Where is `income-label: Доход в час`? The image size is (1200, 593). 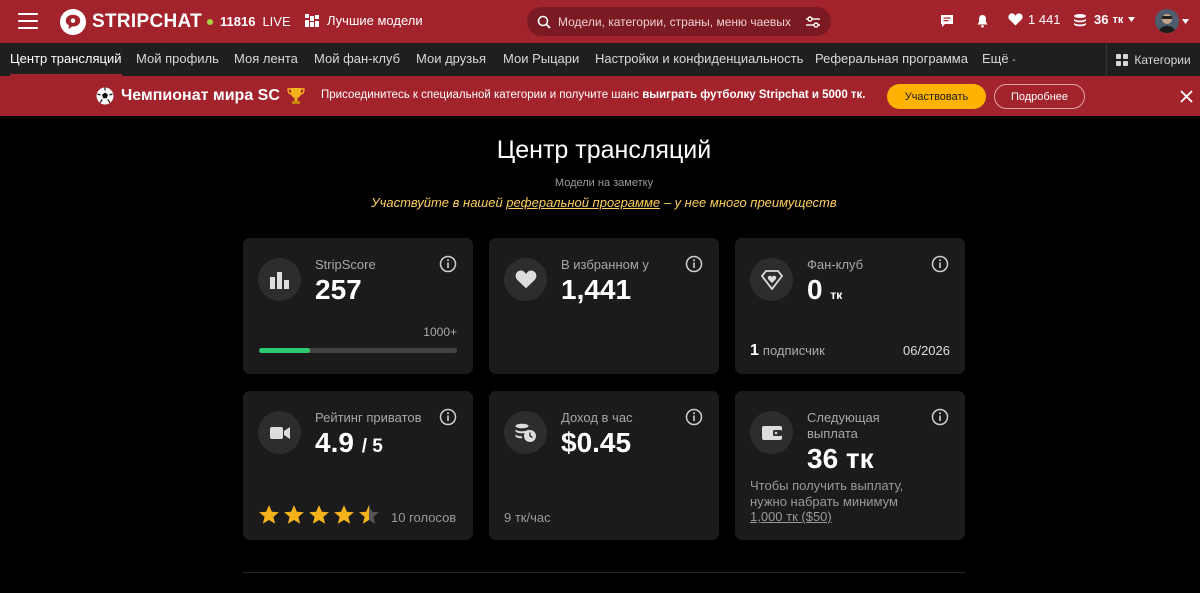 income-label: Доход в час is located at coordinates (597, 417).